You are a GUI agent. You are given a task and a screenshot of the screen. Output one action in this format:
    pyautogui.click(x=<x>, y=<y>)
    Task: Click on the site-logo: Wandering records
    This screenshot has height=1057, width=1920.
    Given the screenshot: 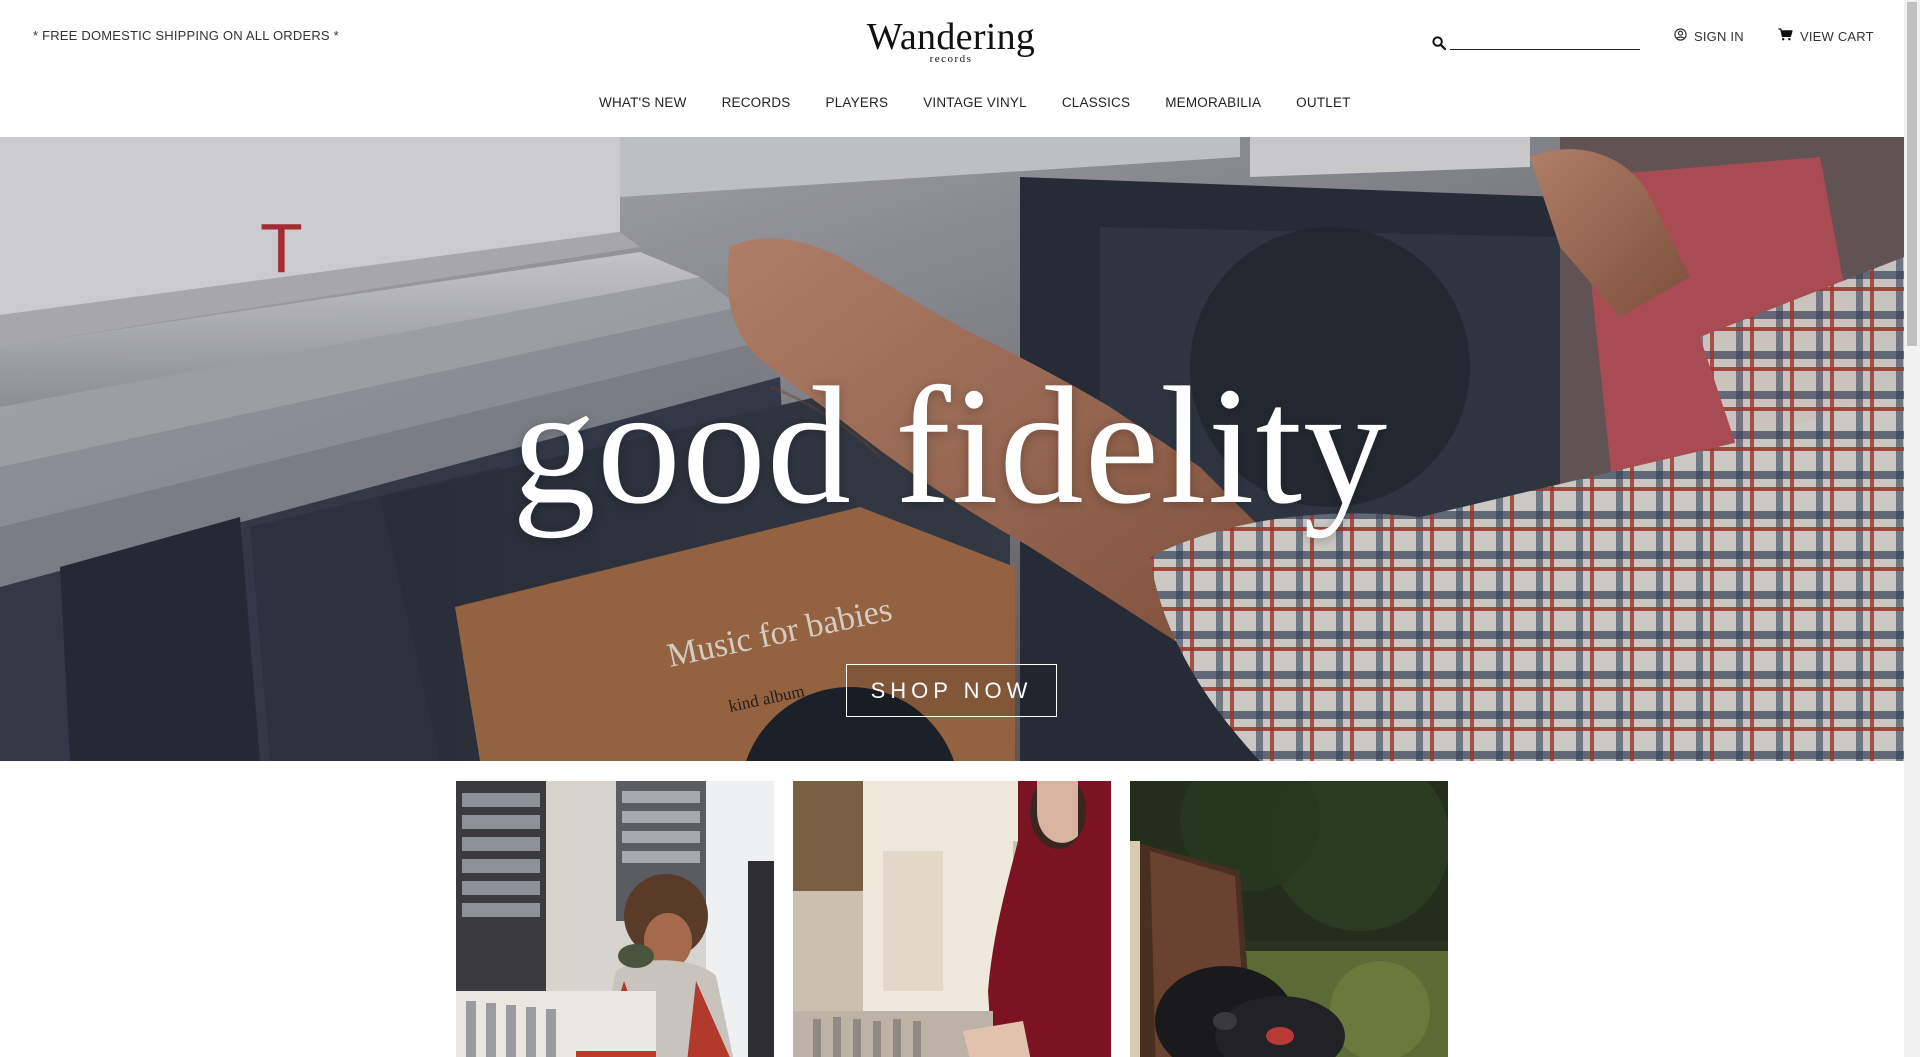 What is the action you would take?
    pyautogui.click(x=951, y=41)
    